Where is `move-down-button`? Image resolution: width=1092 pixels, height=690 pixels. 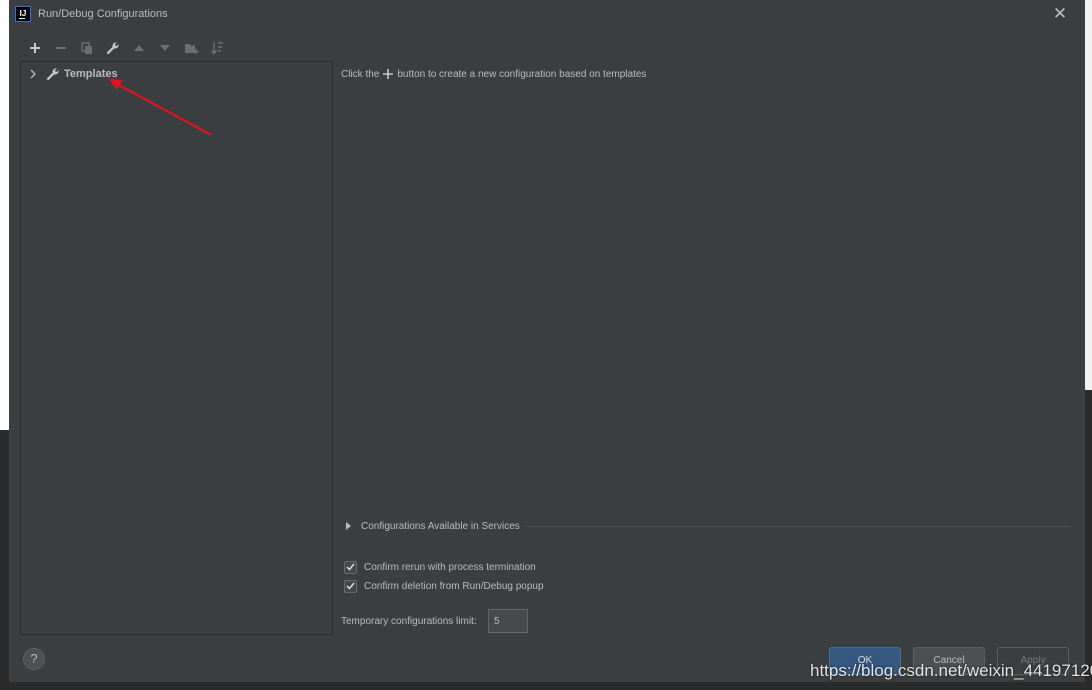 move-down-button is located at coordinates (165, 48).